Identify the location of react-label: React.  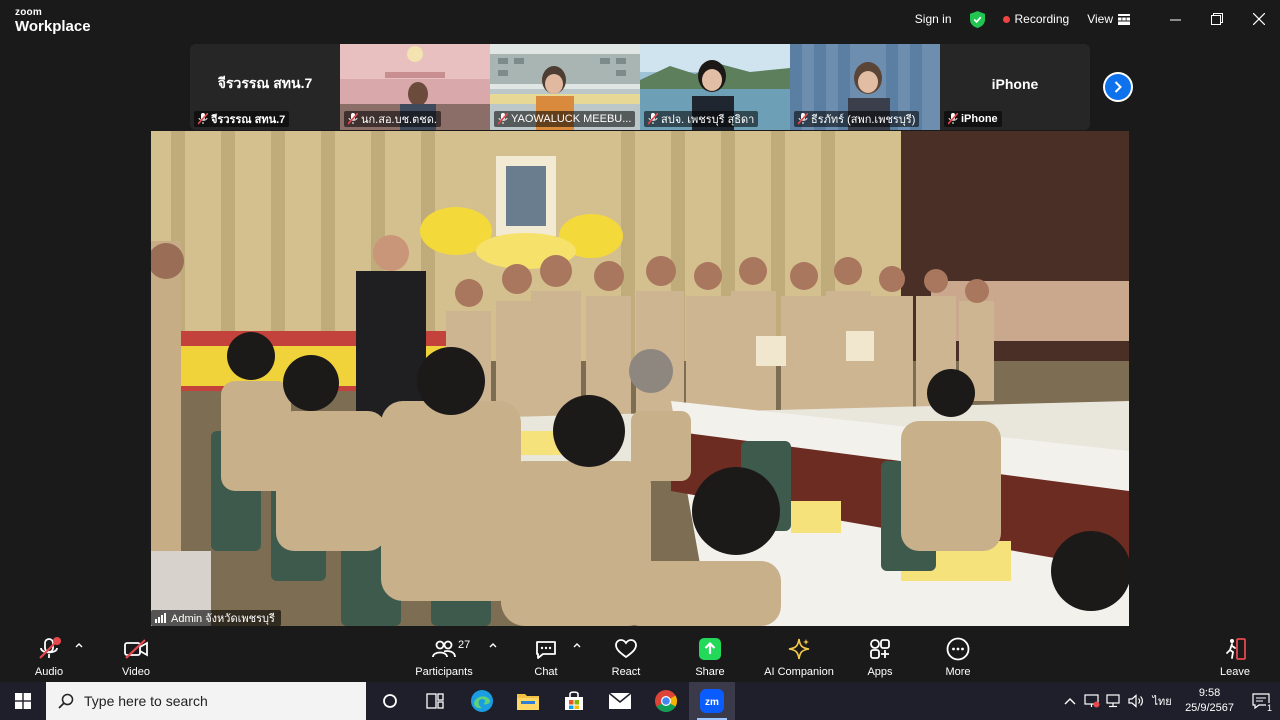
(626, 672).